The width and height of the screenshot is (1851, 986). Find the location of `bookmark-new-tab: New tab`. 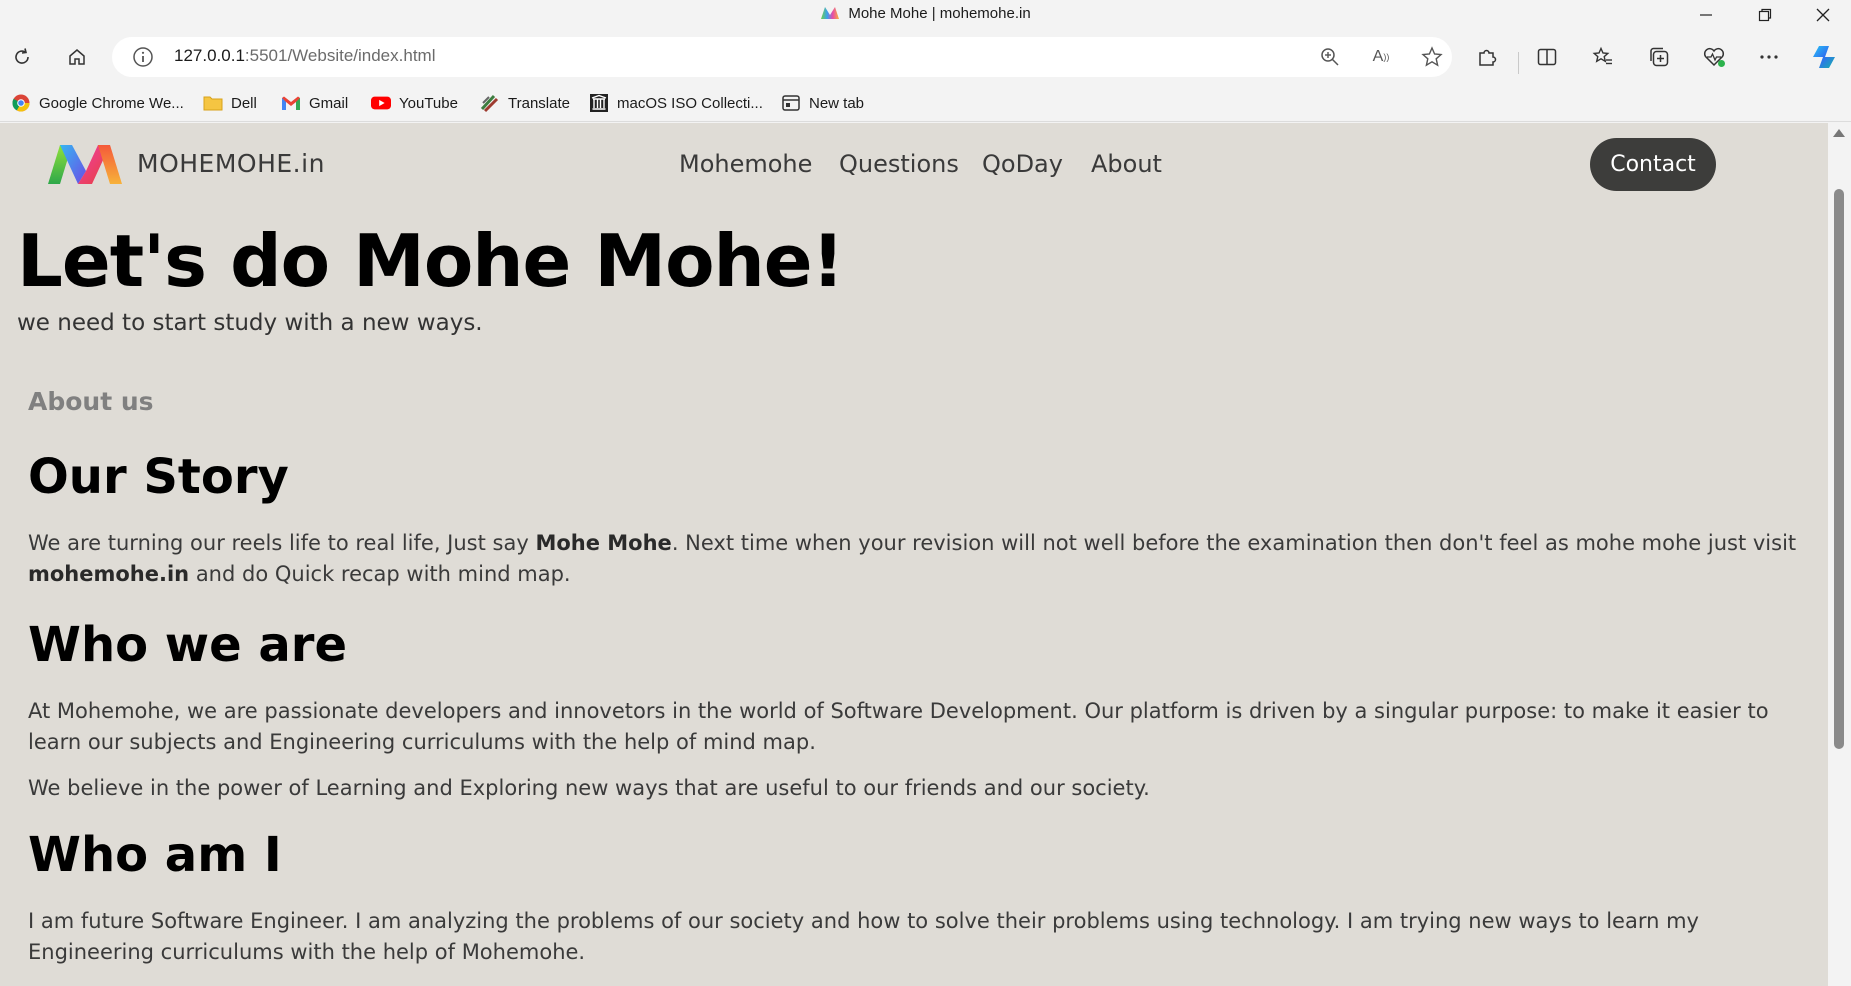

bookmark-new-tab: New tab is located at coordinates (822, 103).